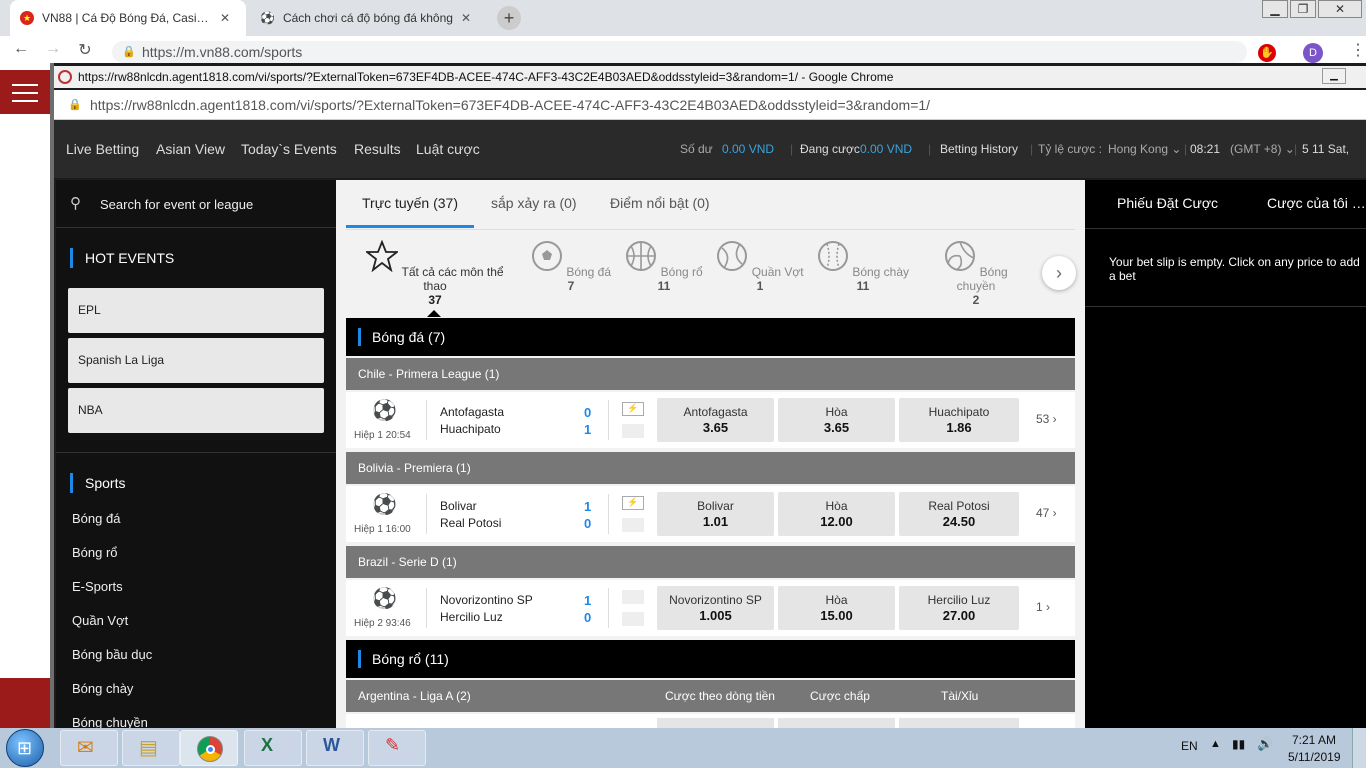  I want to click on odds-away-button: Hercilio Luz 27.00, so click(959, 608).